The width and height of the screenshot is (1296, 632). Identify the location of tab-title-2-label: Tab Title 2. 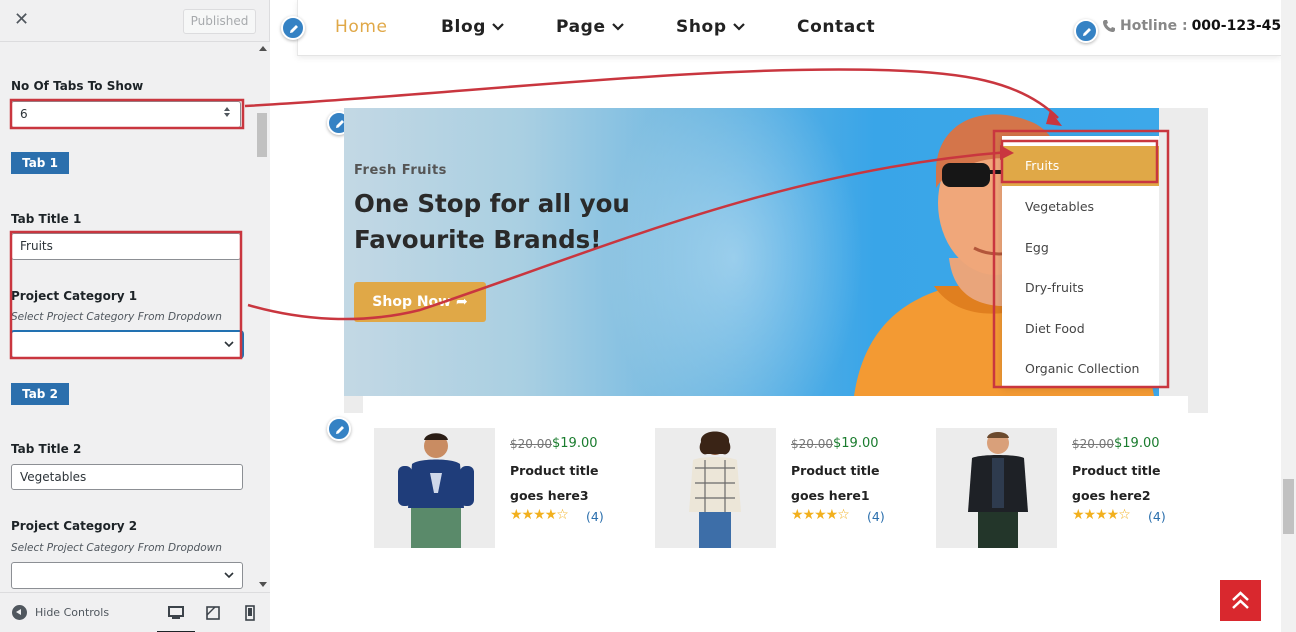
(46, 449).